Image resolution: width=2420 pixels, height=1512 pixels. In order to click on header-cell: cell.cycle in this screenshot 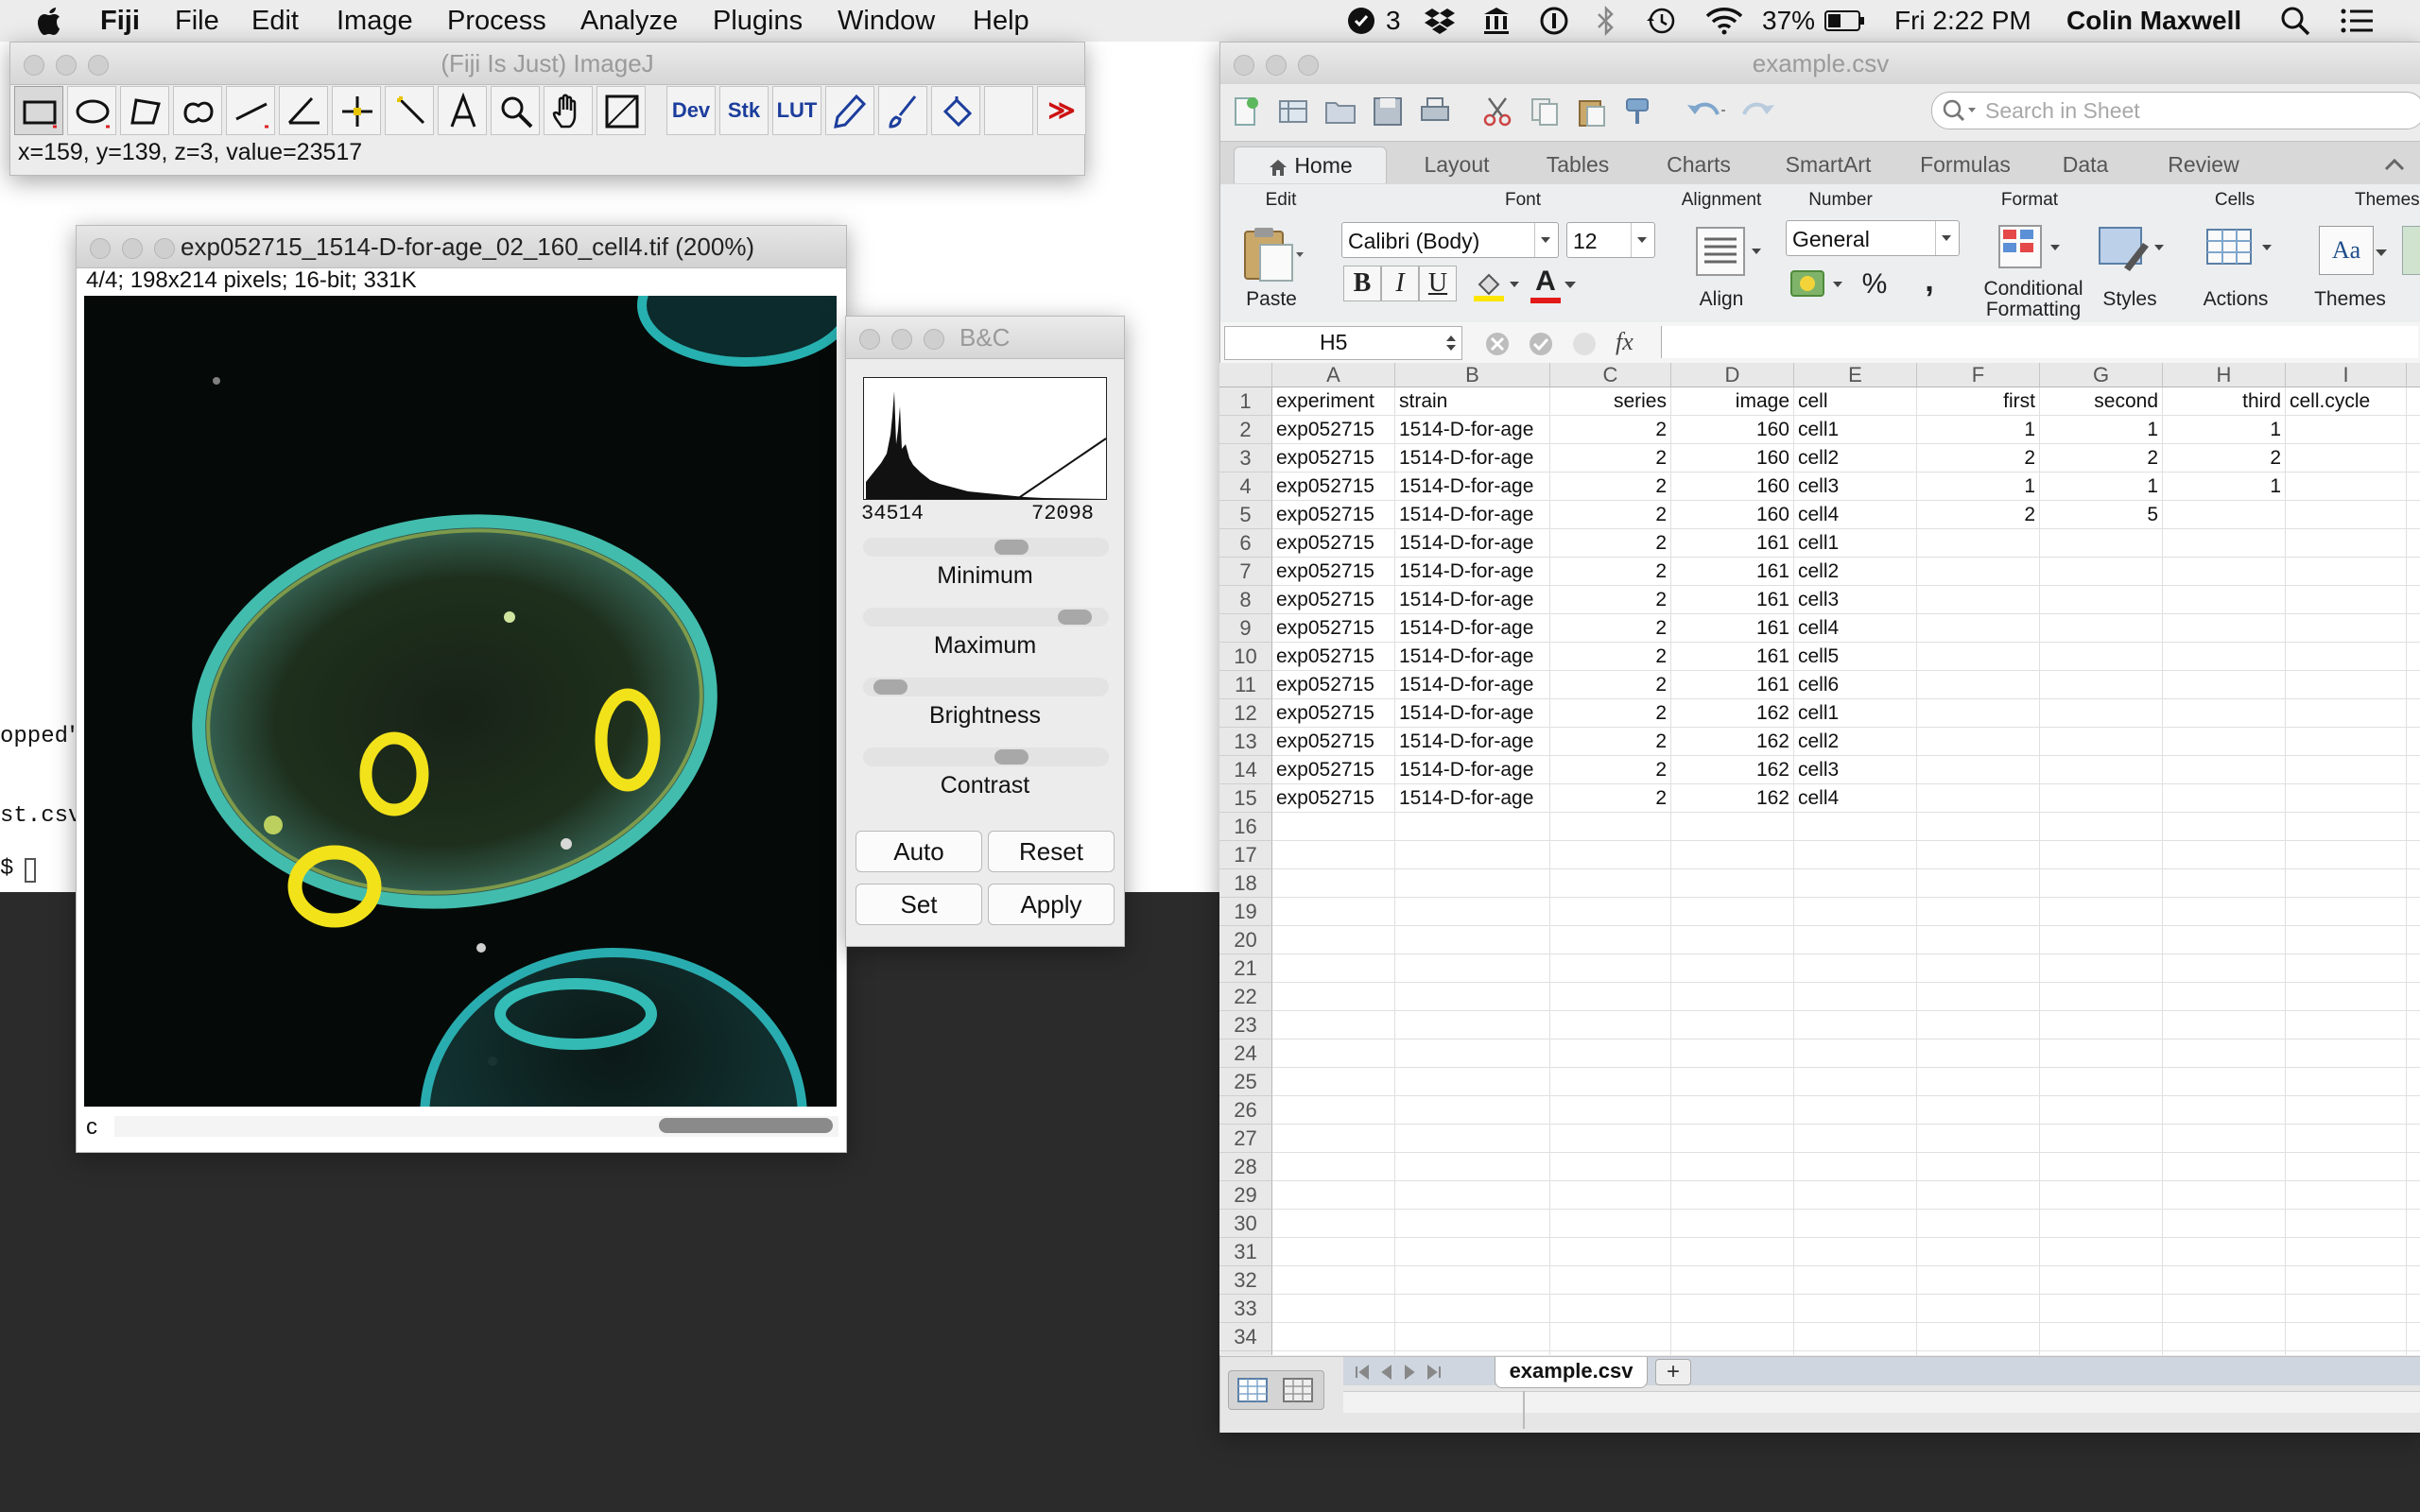, I will do `click(2346, 401)`.